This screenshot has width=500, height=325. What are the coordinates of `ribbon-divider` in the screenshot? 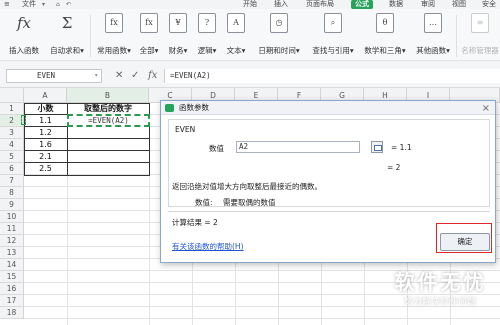 It's located at (456, 36).